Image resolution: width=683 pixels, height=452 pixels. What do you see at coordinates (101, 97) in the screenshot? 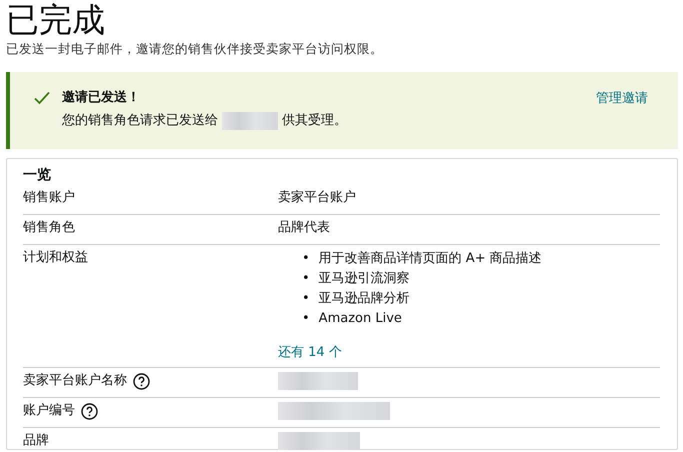
I see `alert-title: 邀请已发送！` at bounding box center [101, 97].